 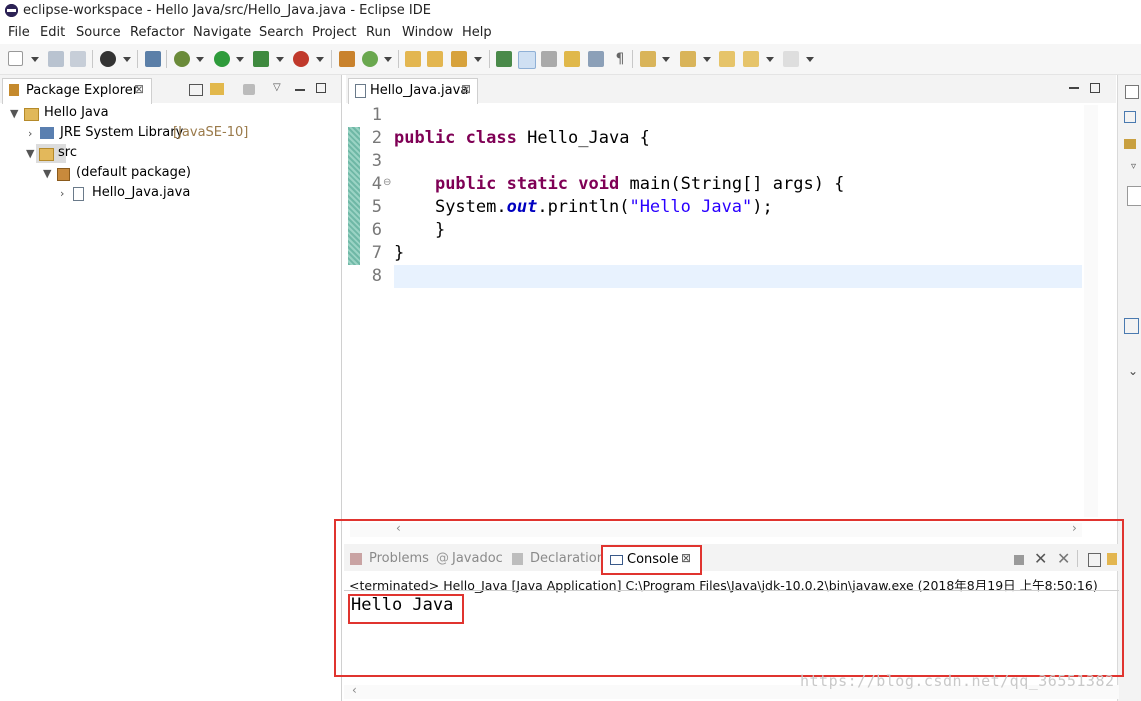 I want to click on line-number: 1, so click(x=376, y=115).